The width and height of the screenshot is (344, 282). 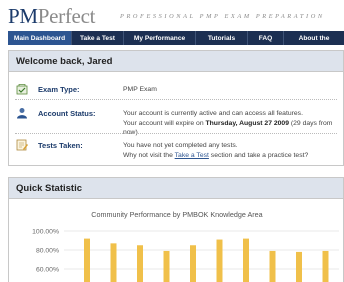 What do you see at coordinates (40, 38) in the screenshot?
I see `tab-main-dashboard: Main Dashboard` at bounding box center [40, 38].